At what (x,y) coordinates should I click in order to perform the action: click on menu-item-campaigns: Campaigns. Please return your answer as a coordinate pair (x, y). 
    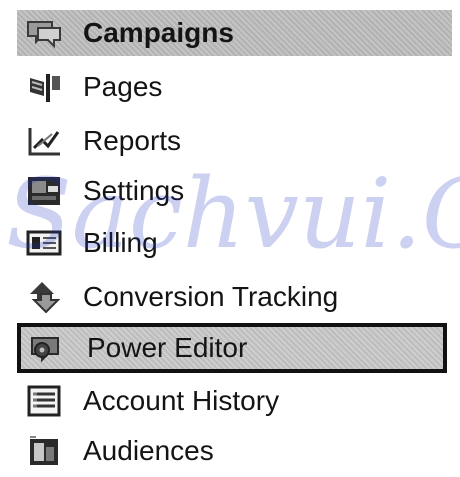
    Looking at the image, I should click on (234, 33).